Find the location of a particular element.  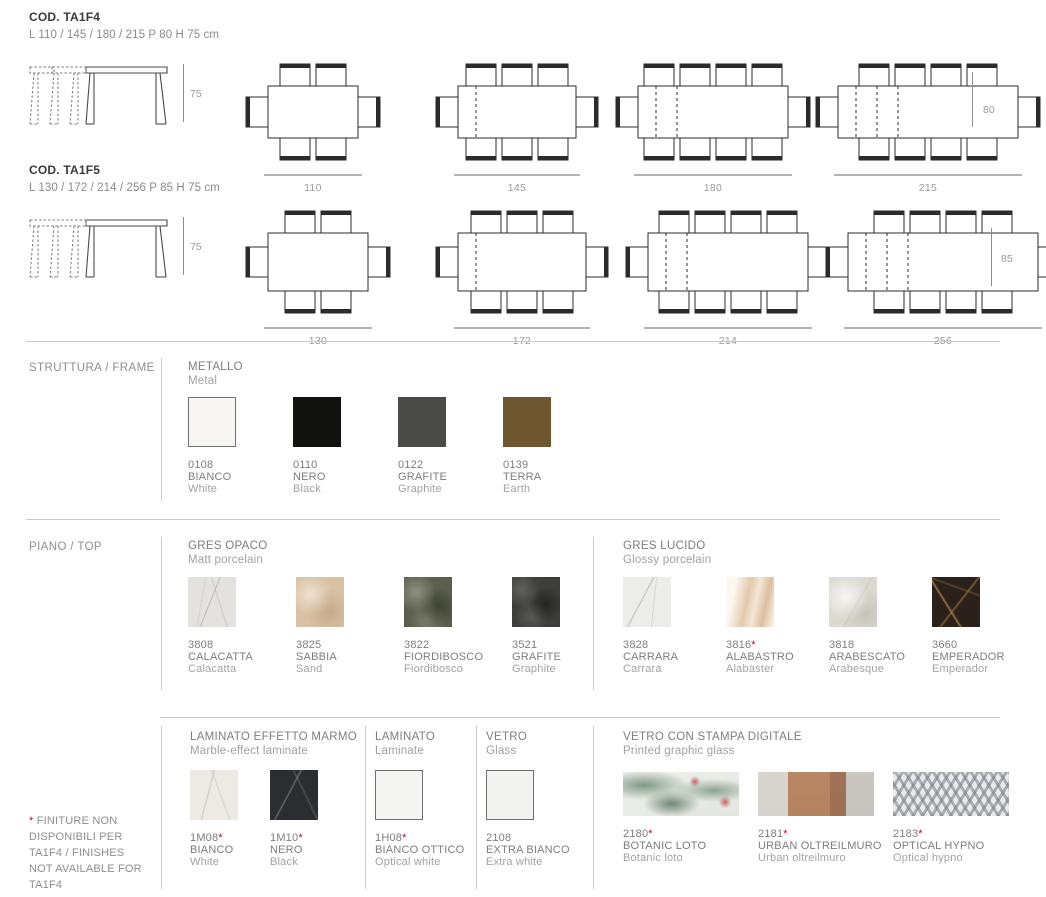

swatch-name-it: EMPERADOR is located at coordinates (968, 657).